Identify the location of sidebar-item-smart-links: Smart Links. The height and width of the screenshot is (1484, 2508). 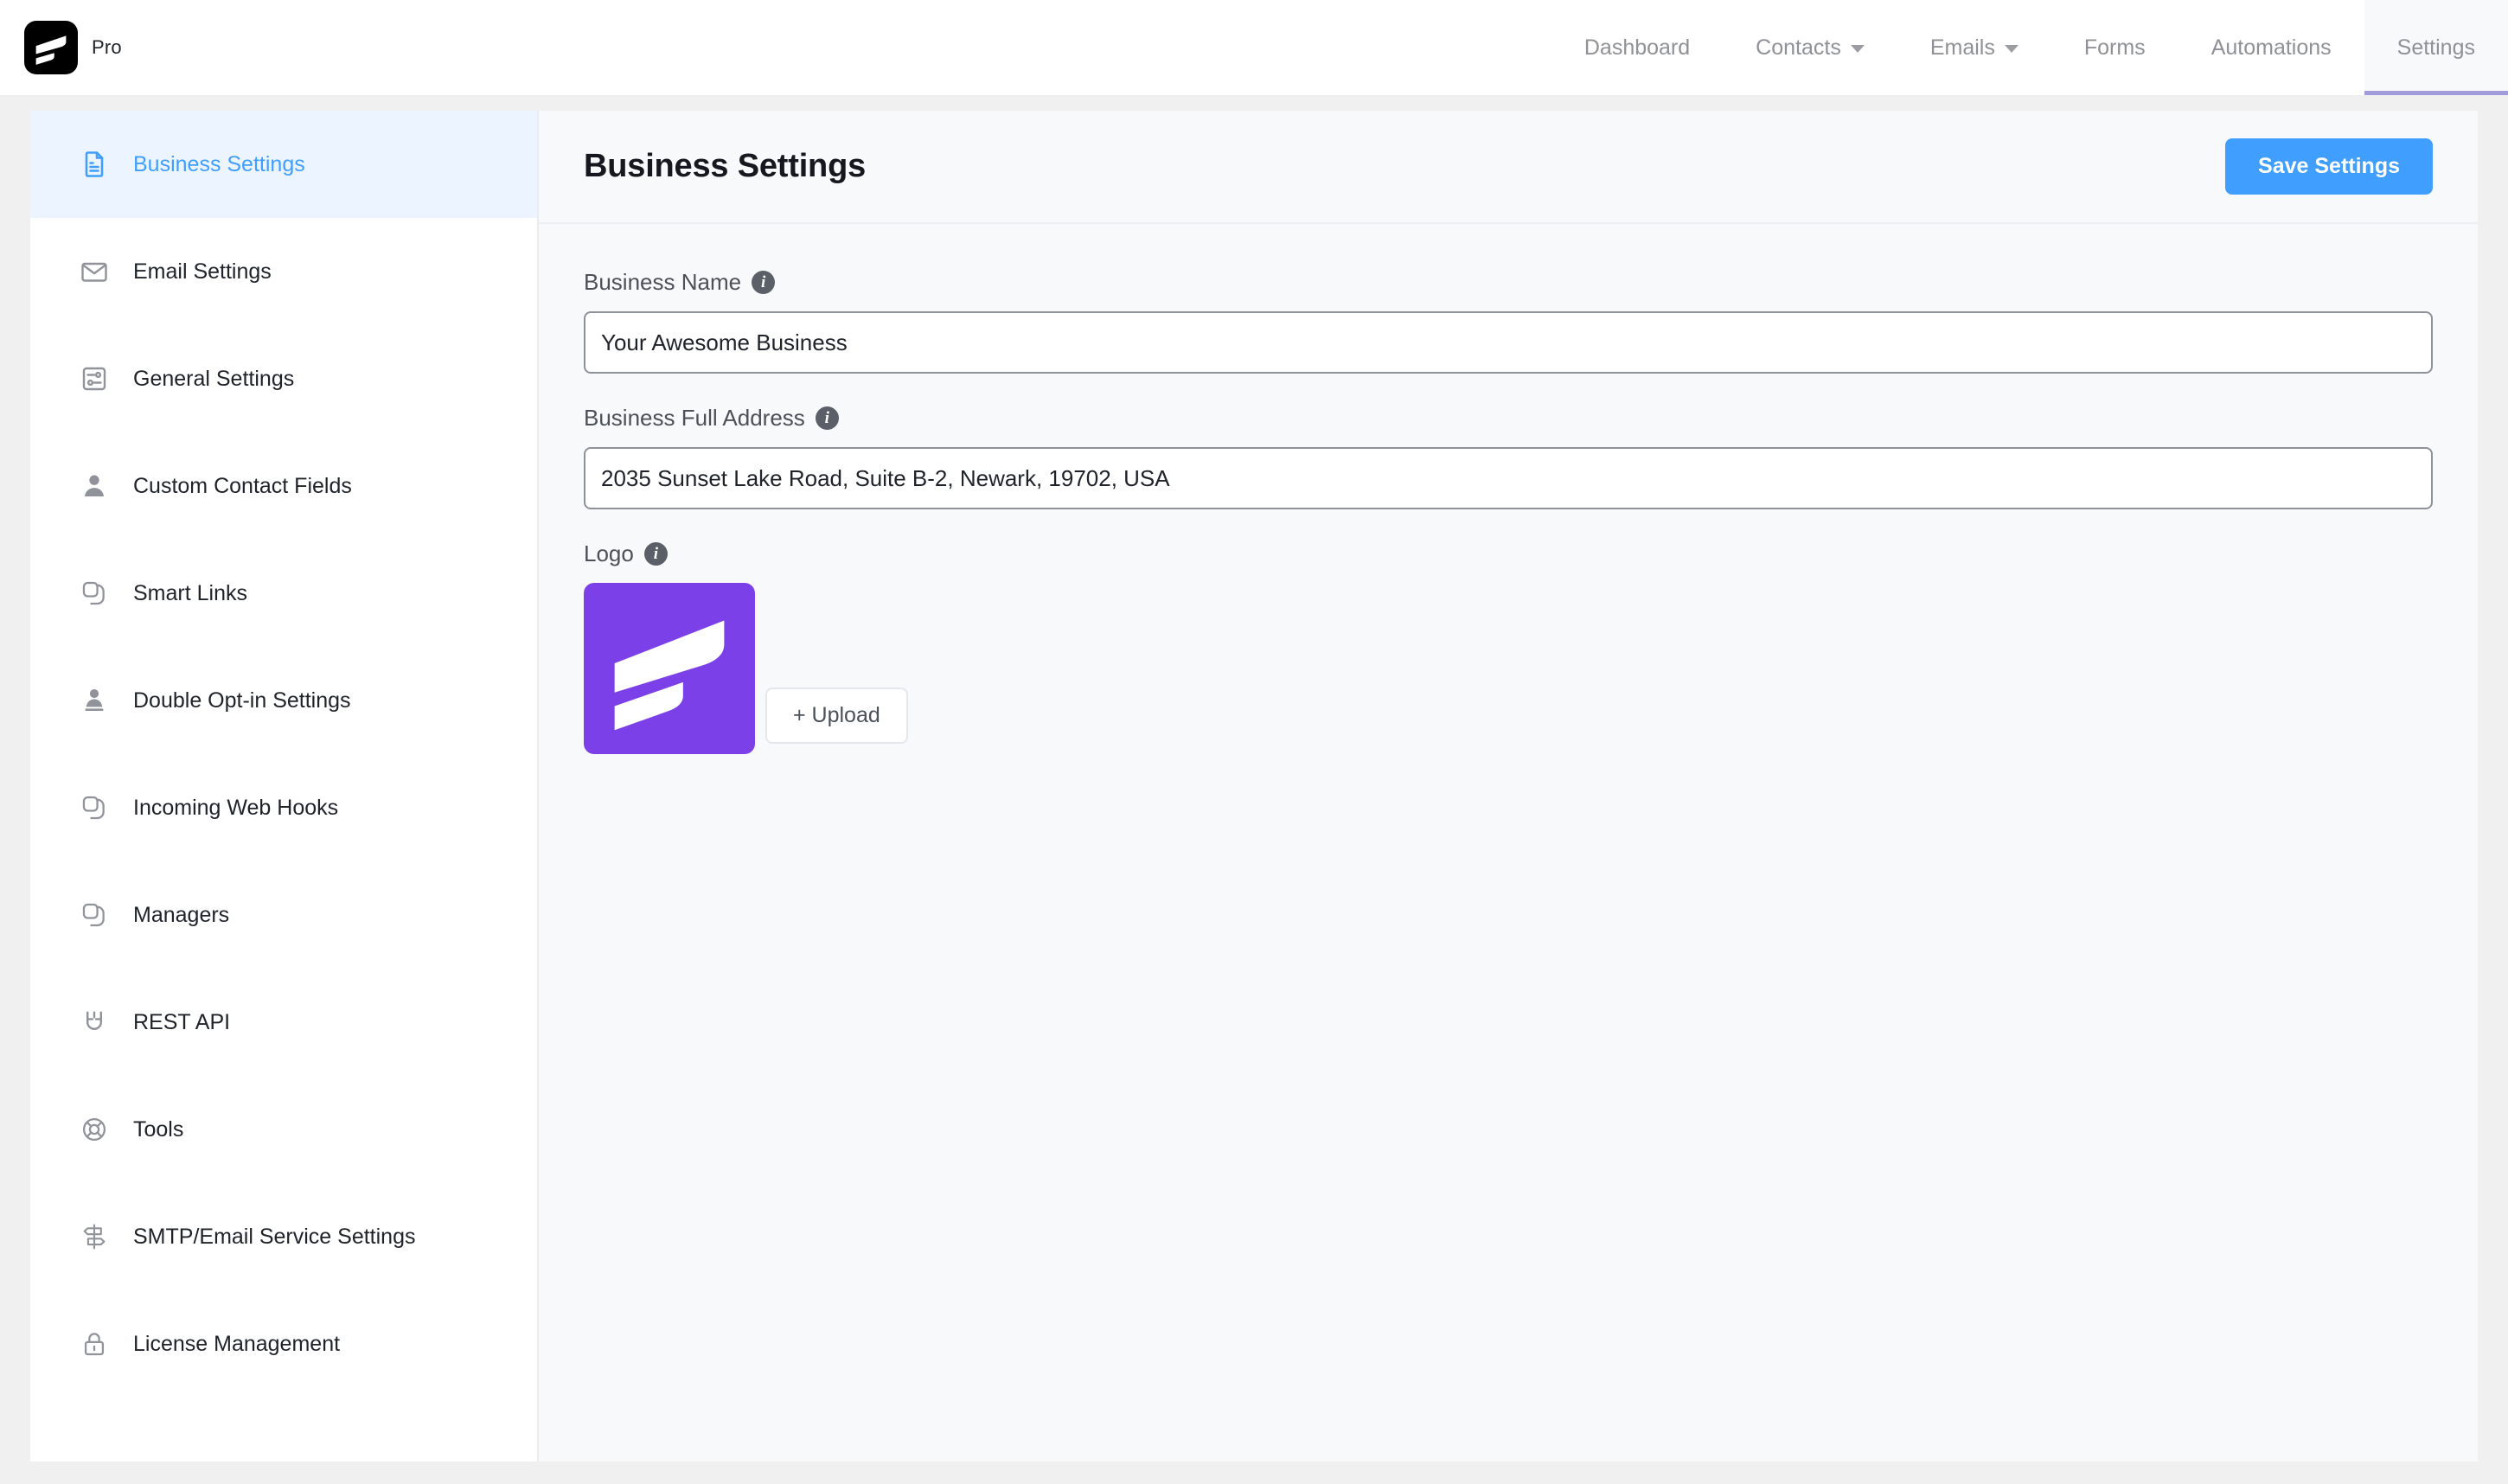
(283, 594).